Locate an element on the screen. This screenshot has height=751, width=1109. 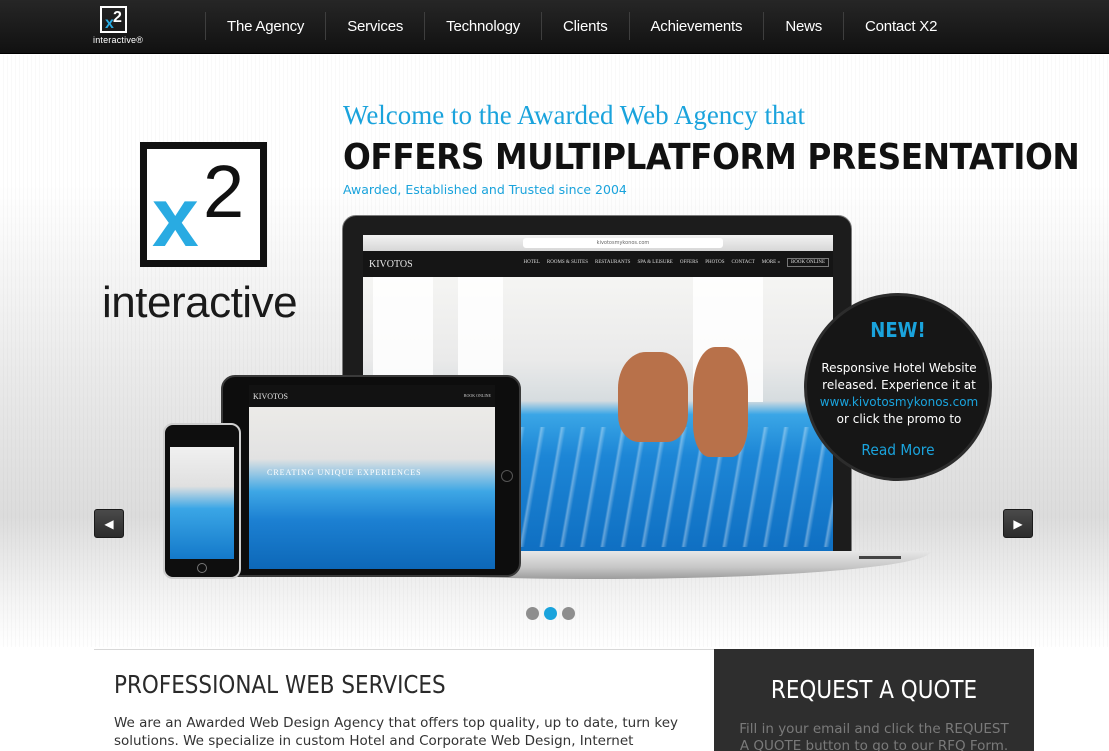
mock-menu-item: OFFERS is located at coordinates (689, 262).